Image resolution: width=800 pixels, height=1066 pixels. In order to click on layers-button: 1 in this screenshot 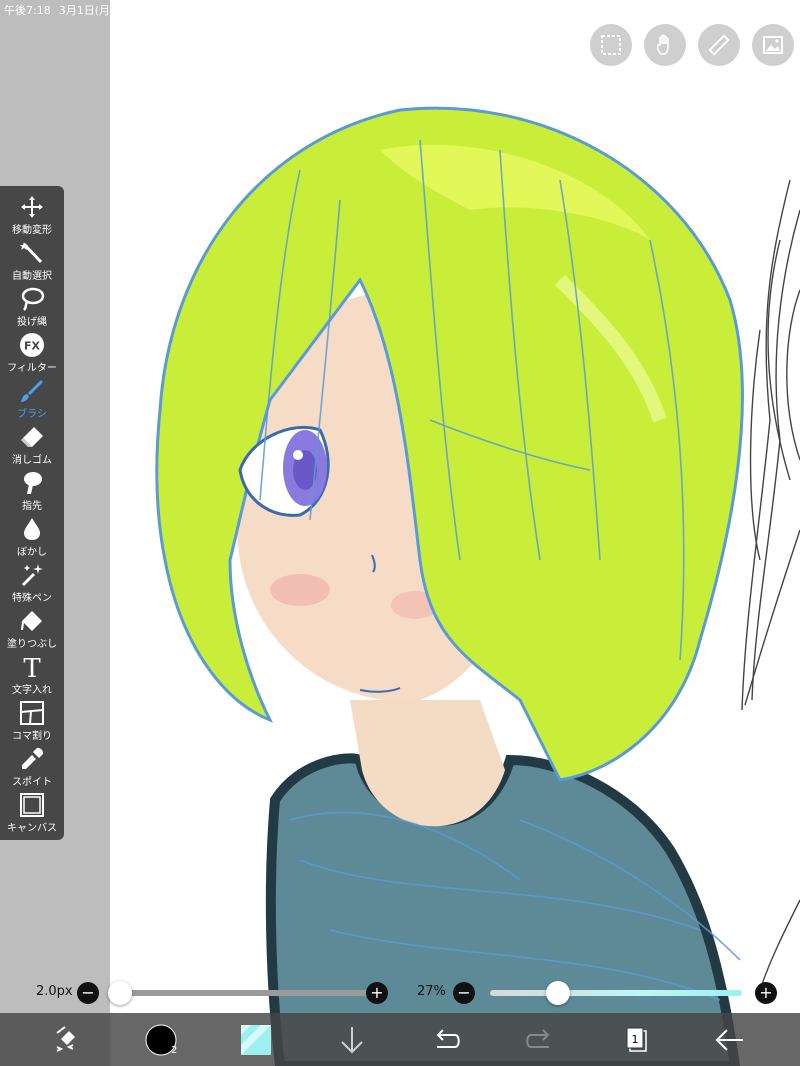, I will do `click(636, 1039)`.